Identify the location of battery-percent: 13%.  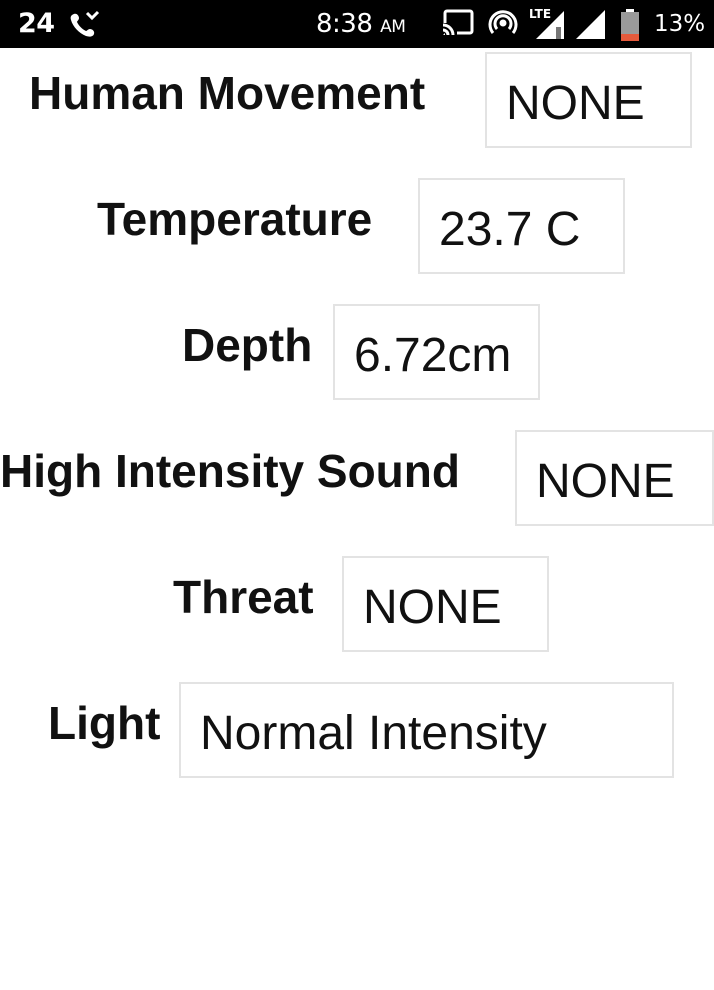
(680, 24).